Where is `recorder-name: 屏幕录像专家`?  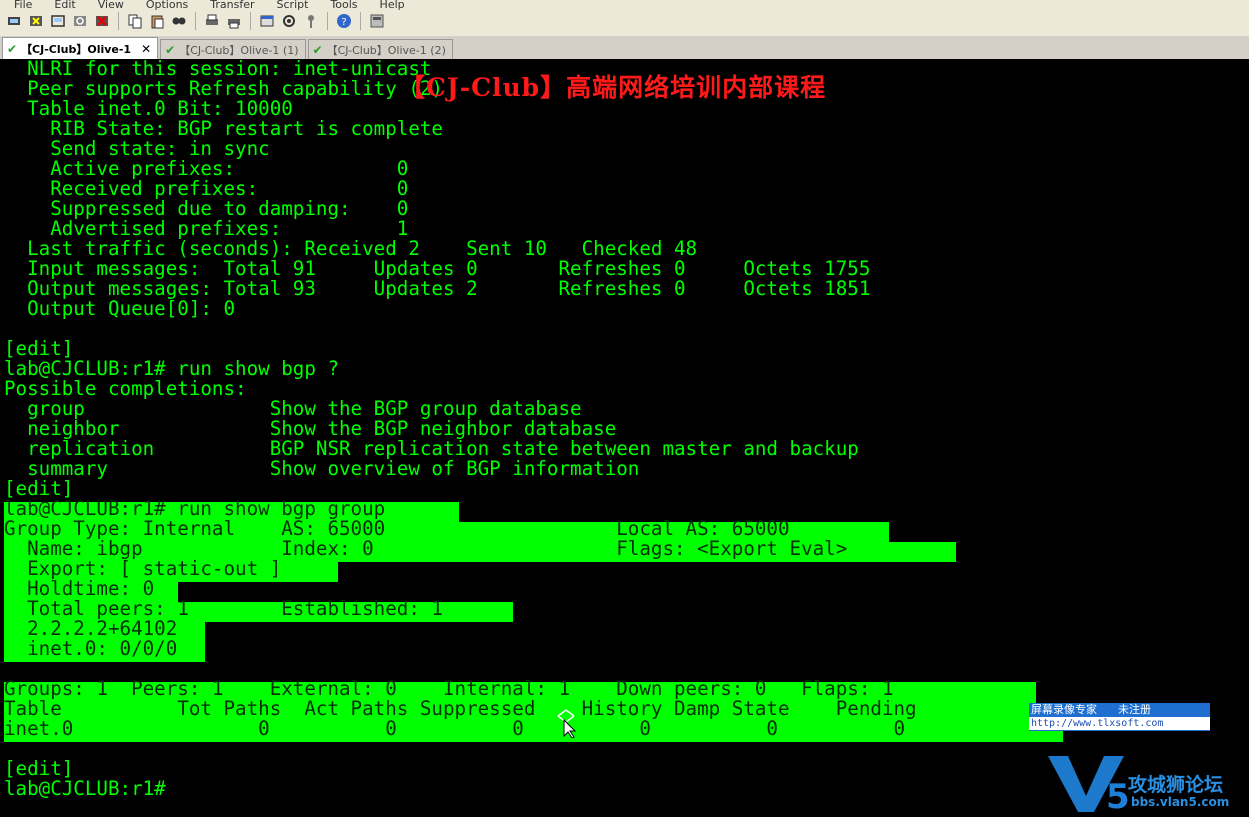 recorder-name: 屏幕录像专家 is located at coordinates (1064, 709).